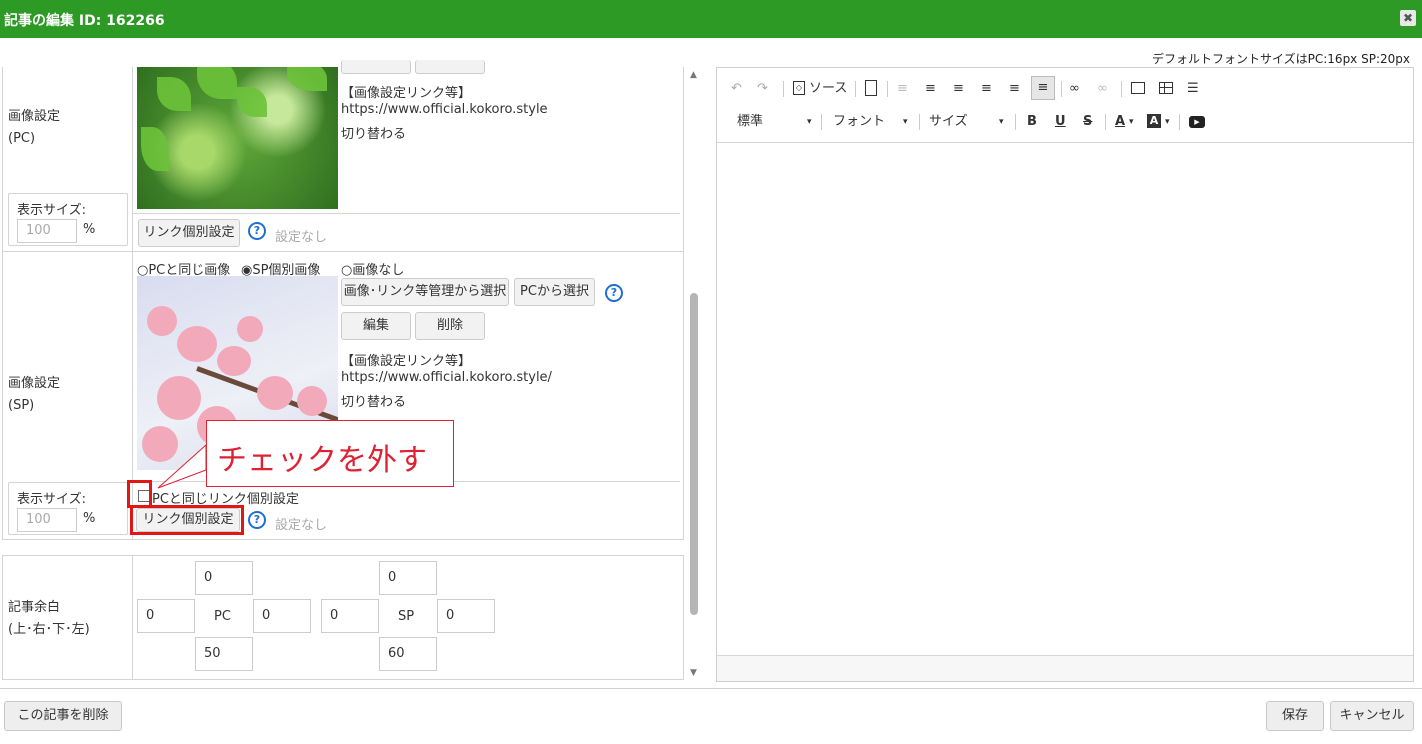 This screenshot has height=744, width=1422. I want to click on sp-size-input: 100, so click(47, 520).